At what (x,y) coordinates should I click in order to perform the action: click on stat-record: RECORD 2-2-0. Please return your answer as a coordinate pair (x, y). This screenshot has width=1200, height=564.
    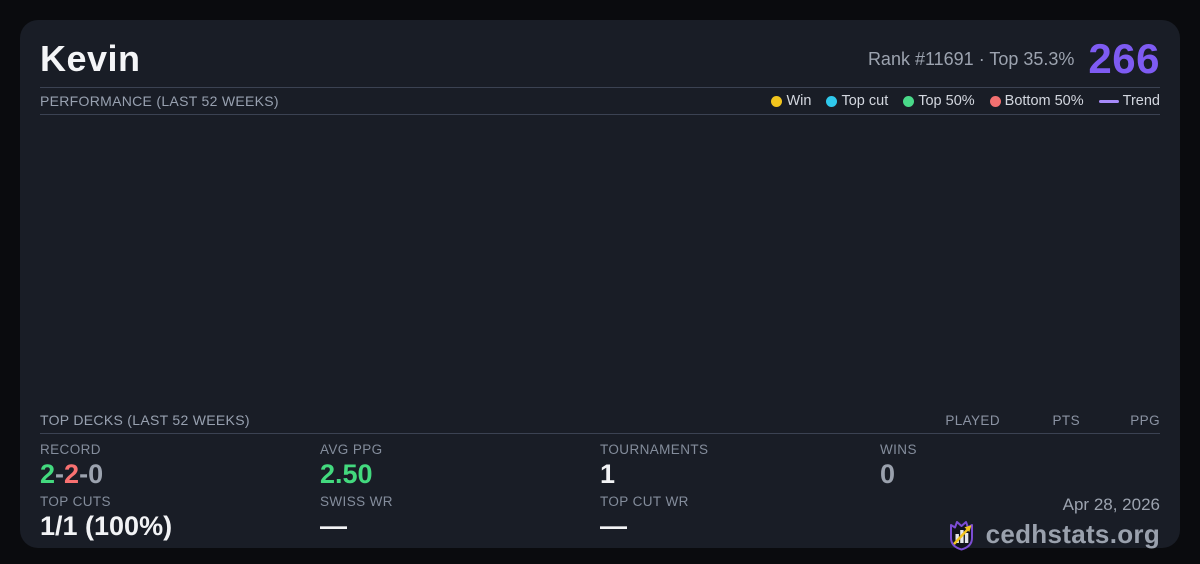
    Looking at the image, I should click on (180, 468).